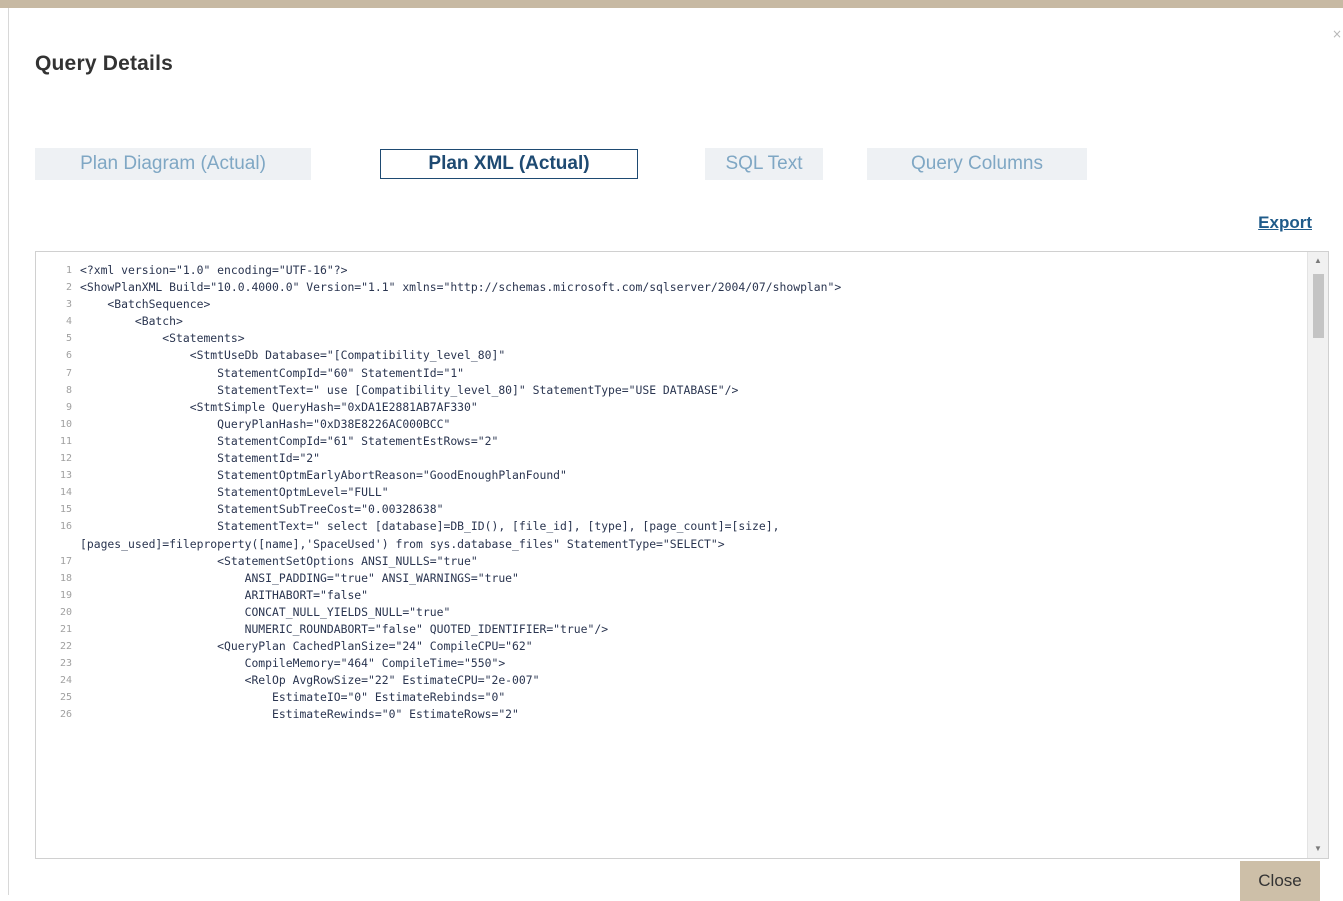 The height and width of the screenshot is (901, 1343). Describe the element at coordinates (671, 321) in the screenshot. I see `code-line: 4 <Batch>` at that location.